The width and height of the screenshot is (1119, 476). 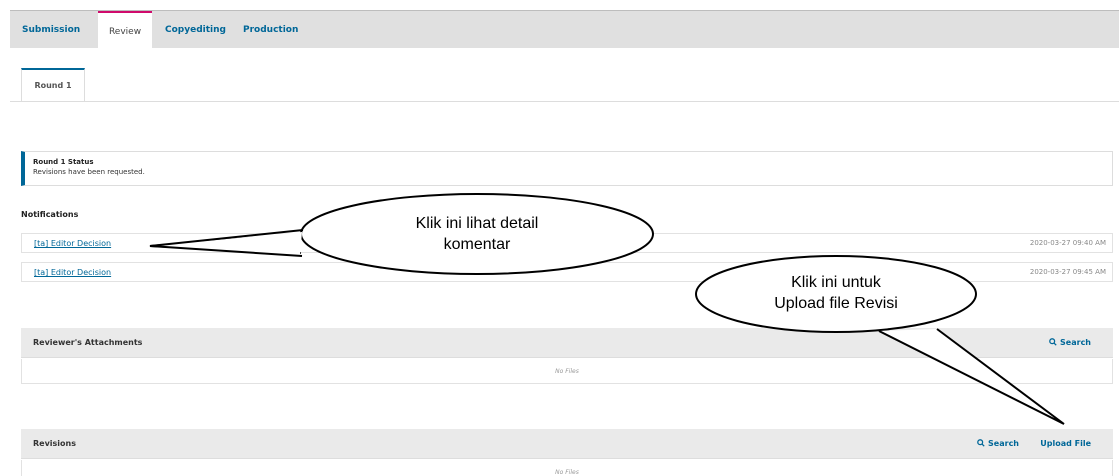 I want to click on notification-date: 2020-03-27 09:40 AM, so click(x=1067, y=243).